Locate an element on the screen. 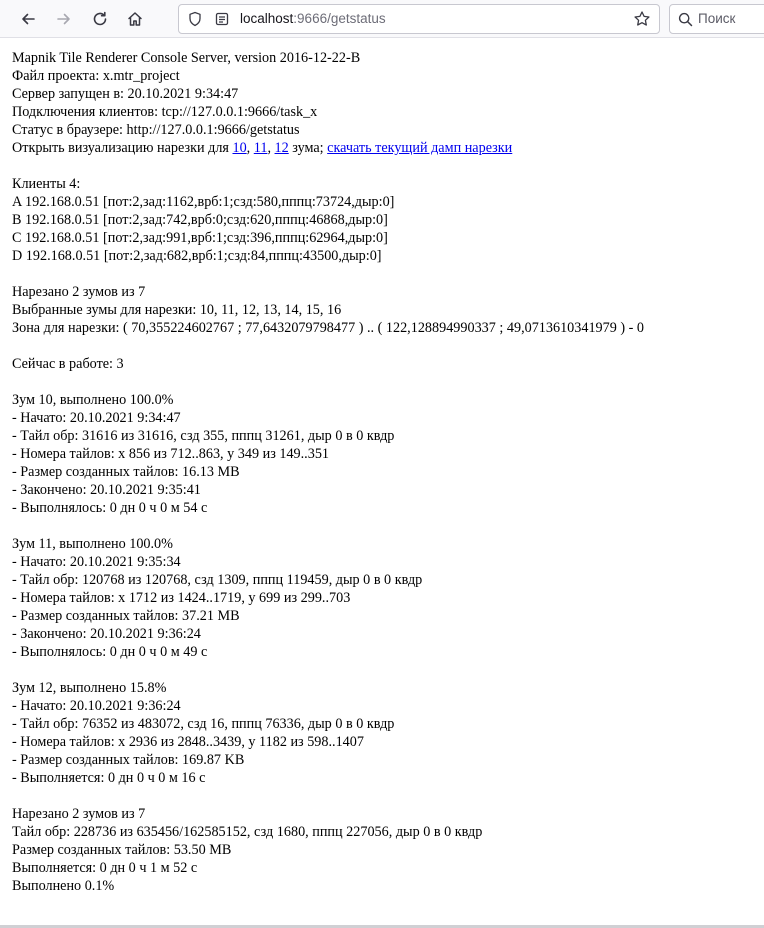  home-icon is located at coordinates (135, 19).